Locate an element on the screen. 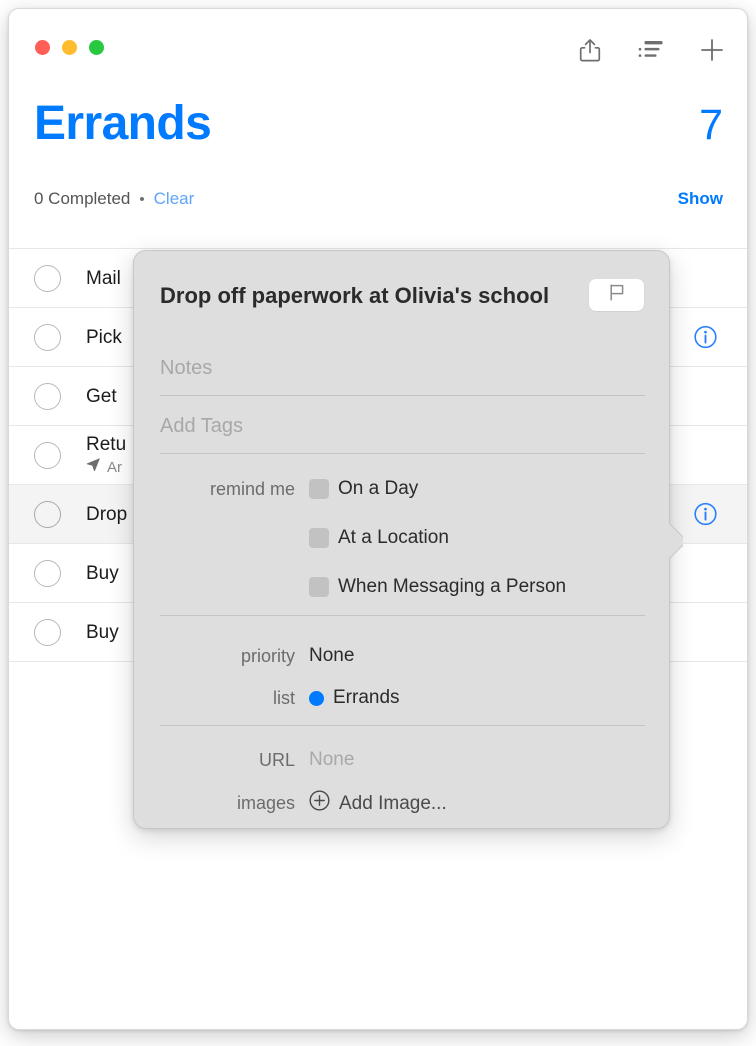  reminder-location: Ar is located at coordinates (106, 467).